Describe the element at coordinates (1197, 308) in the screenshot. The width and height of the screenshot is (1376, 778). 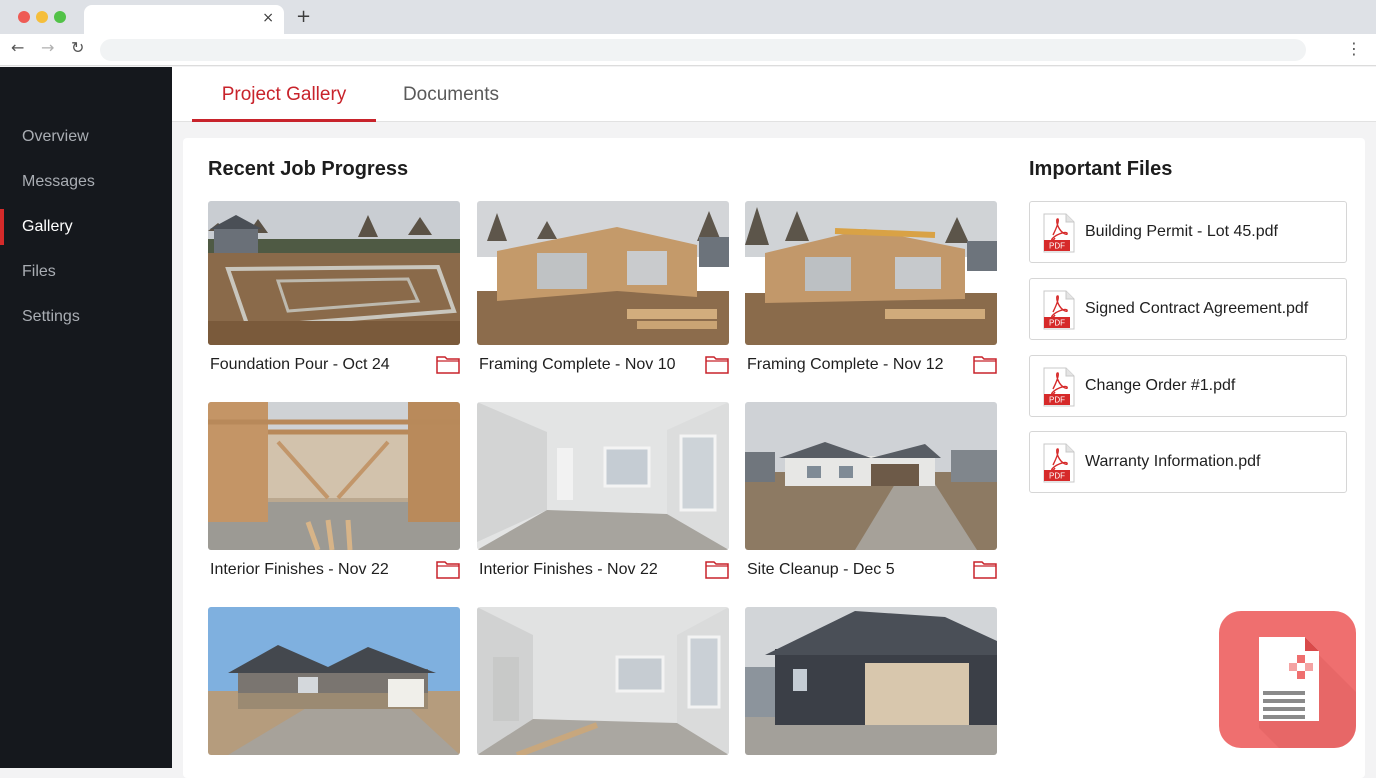
I see `file-name: Signed Contract Agreement.pdf` at that location.